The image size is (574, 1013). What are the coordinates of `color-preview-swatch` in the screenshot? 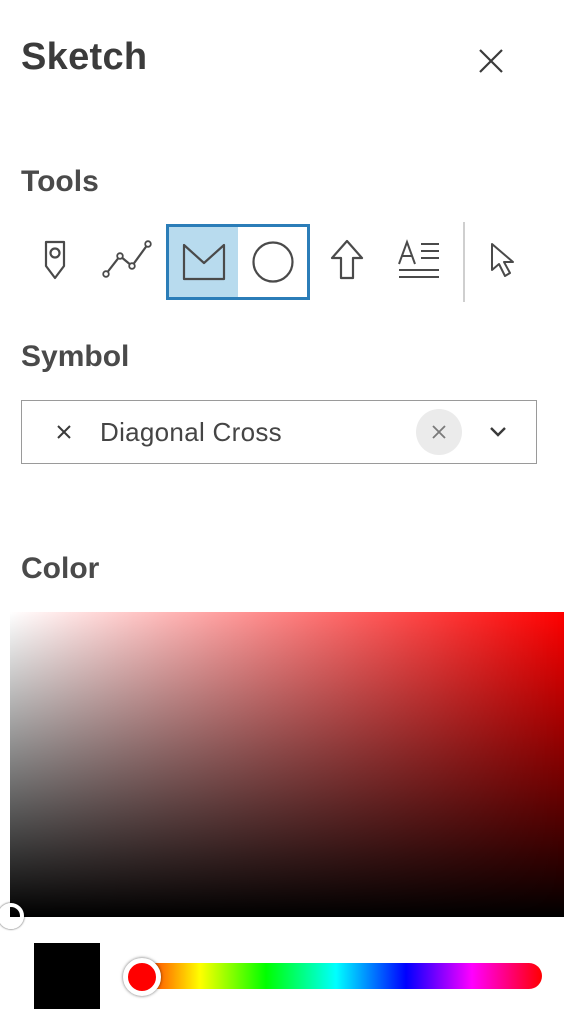 It's located at (67, 976).